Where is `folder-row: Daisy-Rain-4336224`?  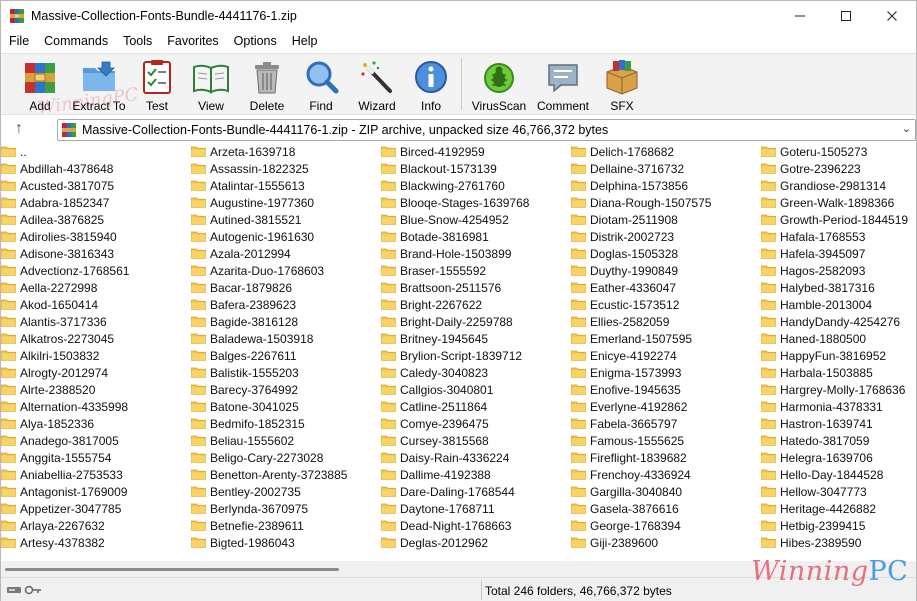
folder-row: Daisy-Rain-4336224 is located at coordinates (476, 457).